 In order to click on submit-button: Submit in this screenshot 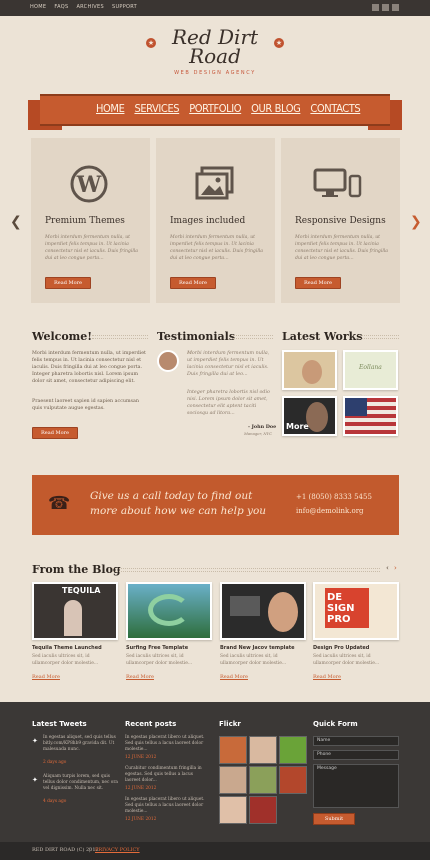, I will do `click(334, 819)`.